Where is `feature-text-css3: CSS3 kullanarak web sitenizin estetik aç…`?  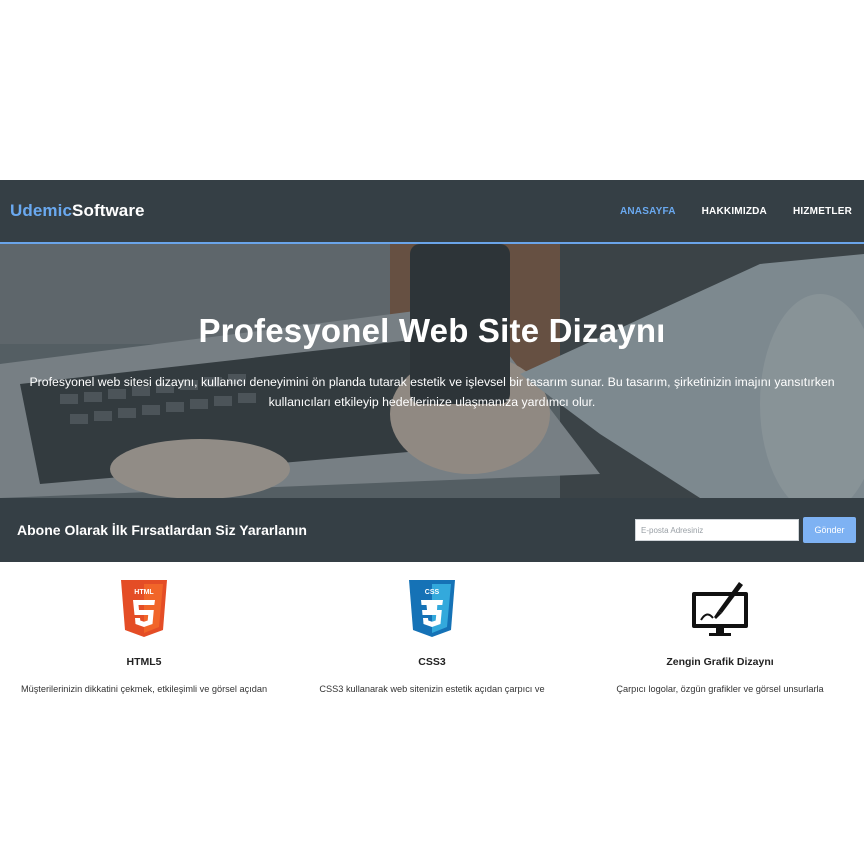
feature-text-css3: CSS3 kullanarak web sitenizin estetik aç… is located at coordinates (432, 689).